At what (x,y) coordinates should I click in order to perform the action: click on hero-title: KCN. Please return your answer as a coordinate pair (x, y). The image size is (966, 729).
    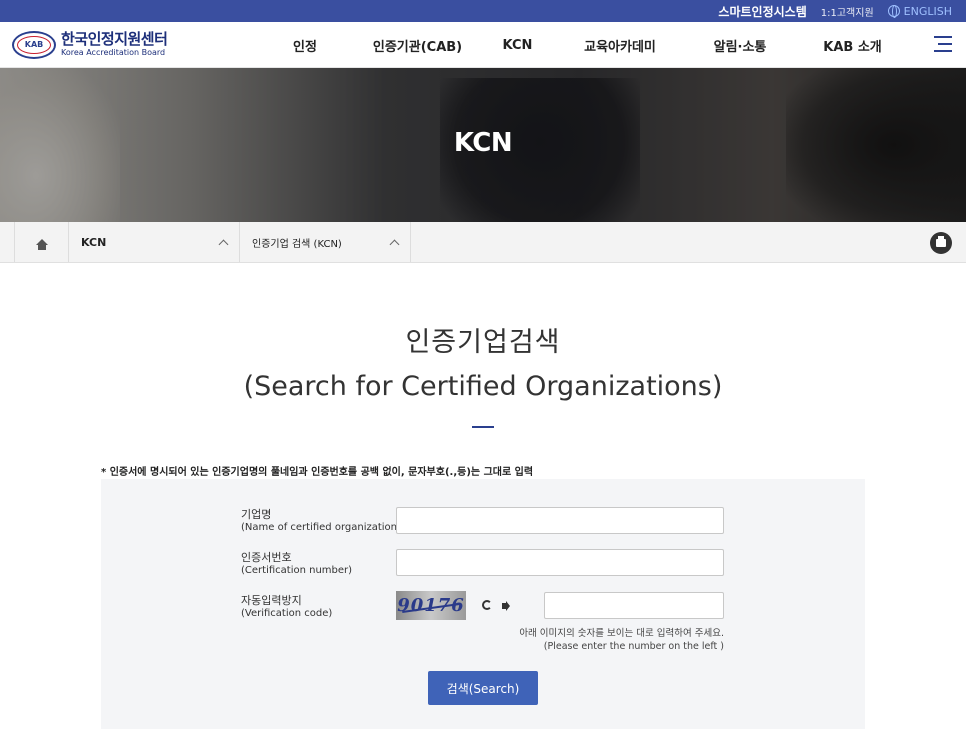
    Looking at the image, I should click on (483, 143).